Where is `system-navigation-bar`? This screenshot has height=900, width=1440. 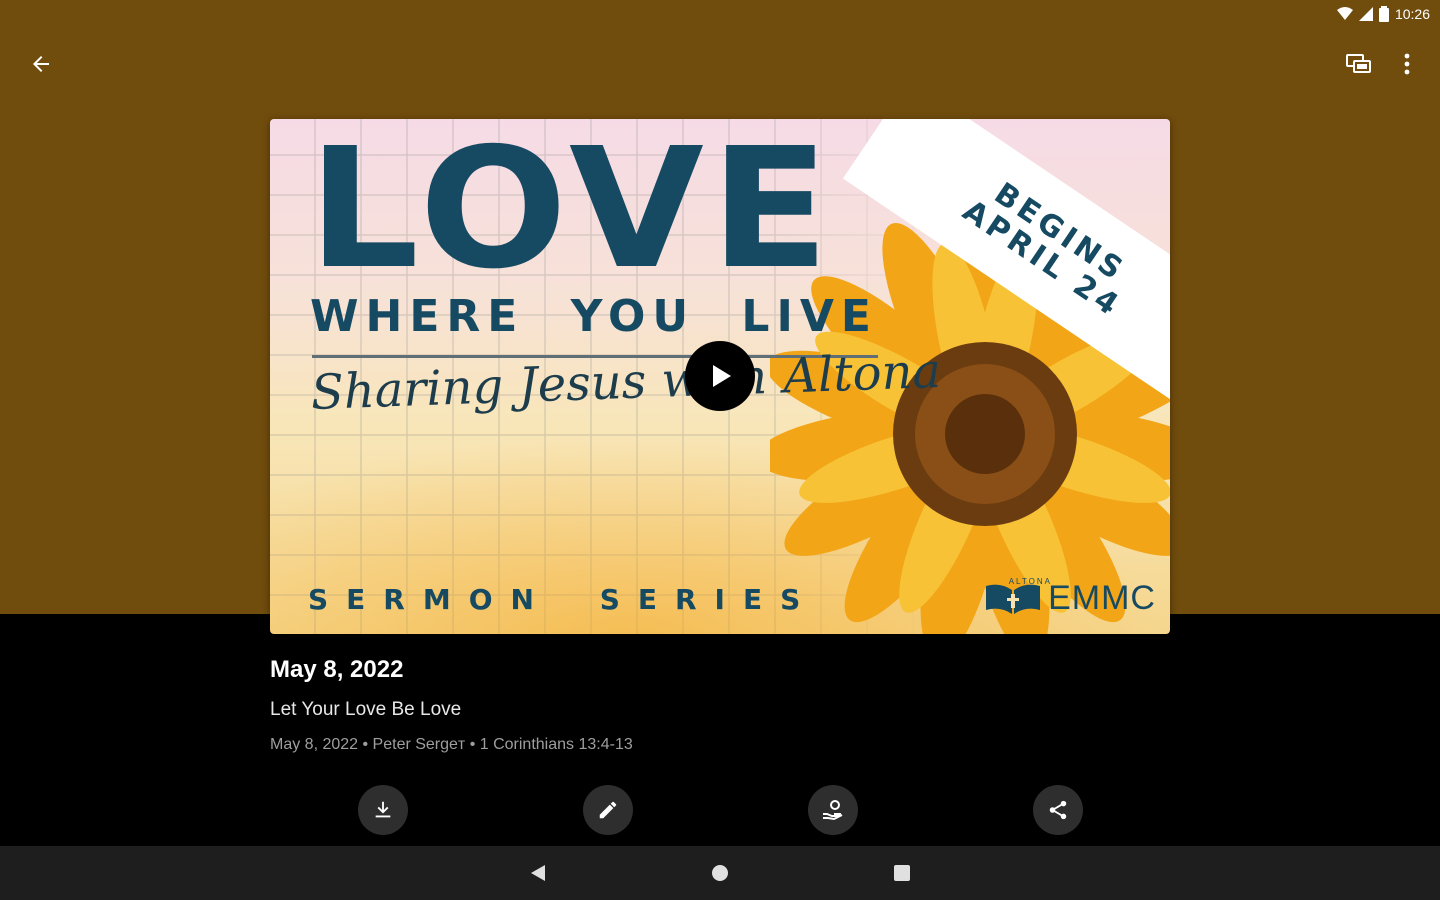 system-navigation-bar is located at coordinates (720, 873).